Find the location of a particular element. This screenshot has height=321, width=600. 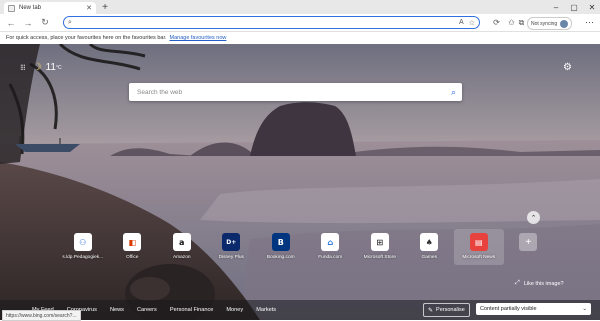

back-button: ← is located at coordinates (11, 22).